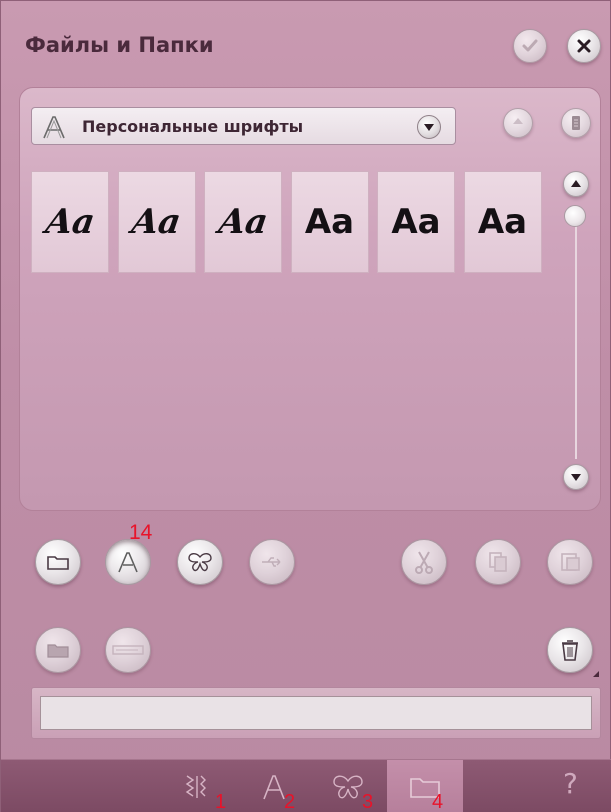  Describe the element at coordinates (306, 785) in the screenshot. I see `taskbar` at that location.